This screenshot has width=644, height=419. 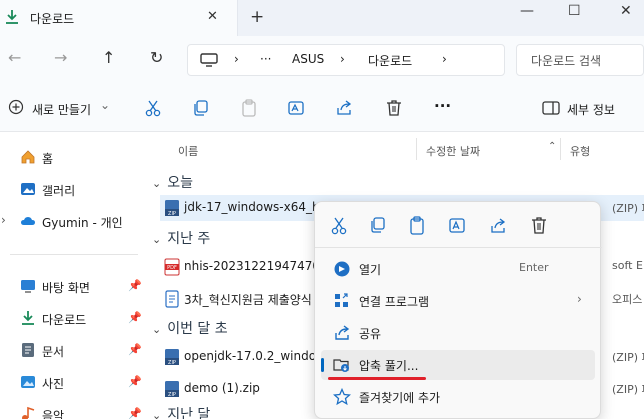 I want to click on sidebar-divider, so click(x=74, y=254).